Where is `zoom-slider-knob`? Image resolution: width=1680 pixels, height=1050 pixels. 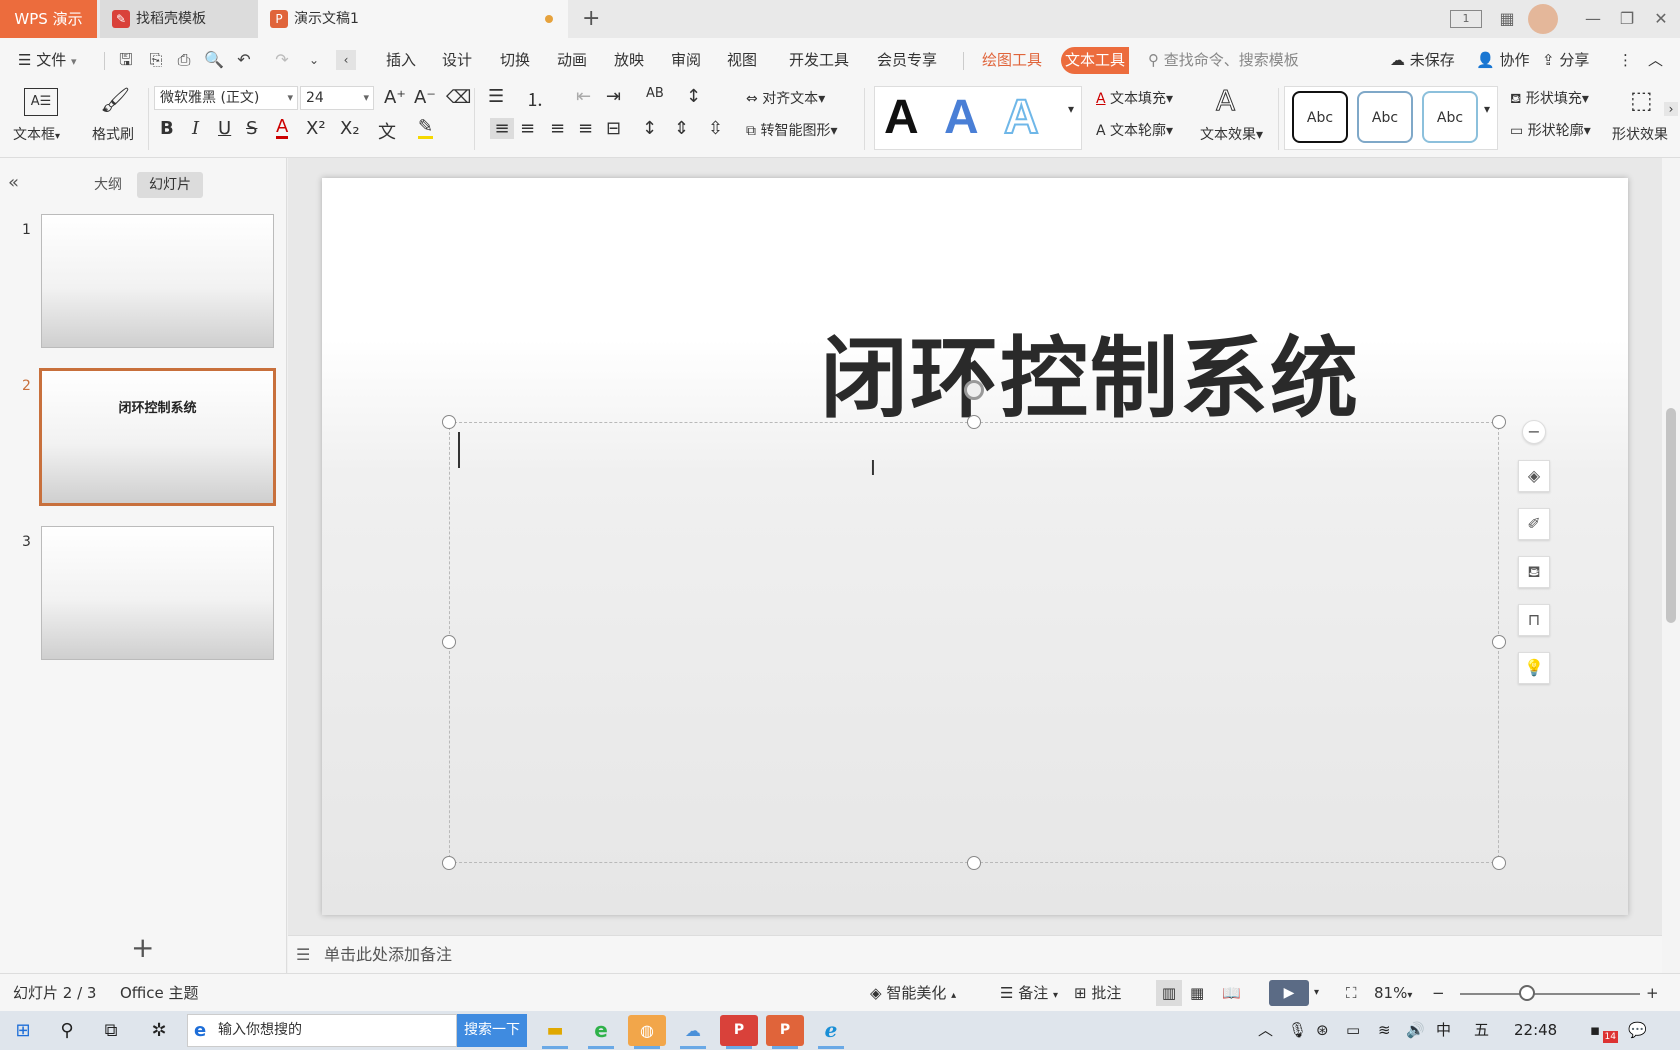 zoom-slider-knob is located at coordinates (1527, 993).